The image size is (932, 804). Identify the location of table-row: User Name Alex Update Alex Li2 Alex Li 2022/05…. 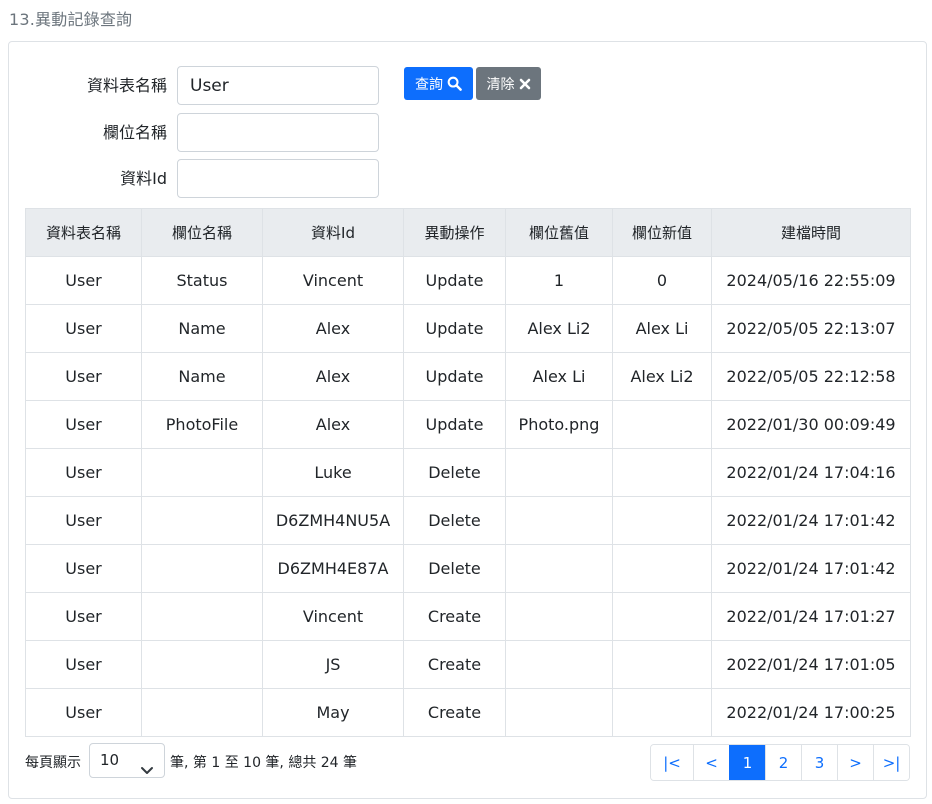
(468, 328).